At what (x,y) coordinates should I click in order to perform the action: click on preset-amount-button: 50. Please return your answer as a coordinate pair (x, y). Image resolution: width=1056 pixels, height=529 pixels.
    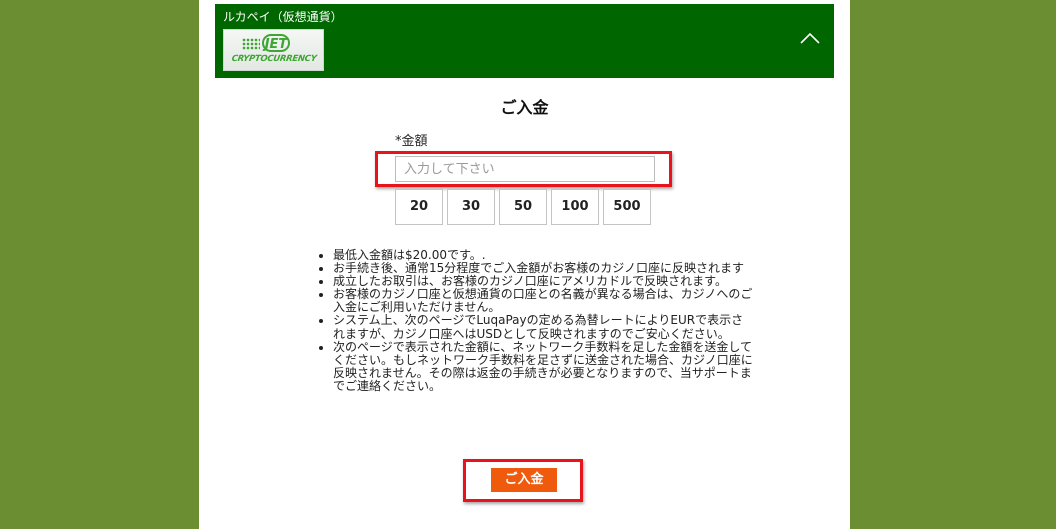
    Looking at the image, I should click on (523, 207).